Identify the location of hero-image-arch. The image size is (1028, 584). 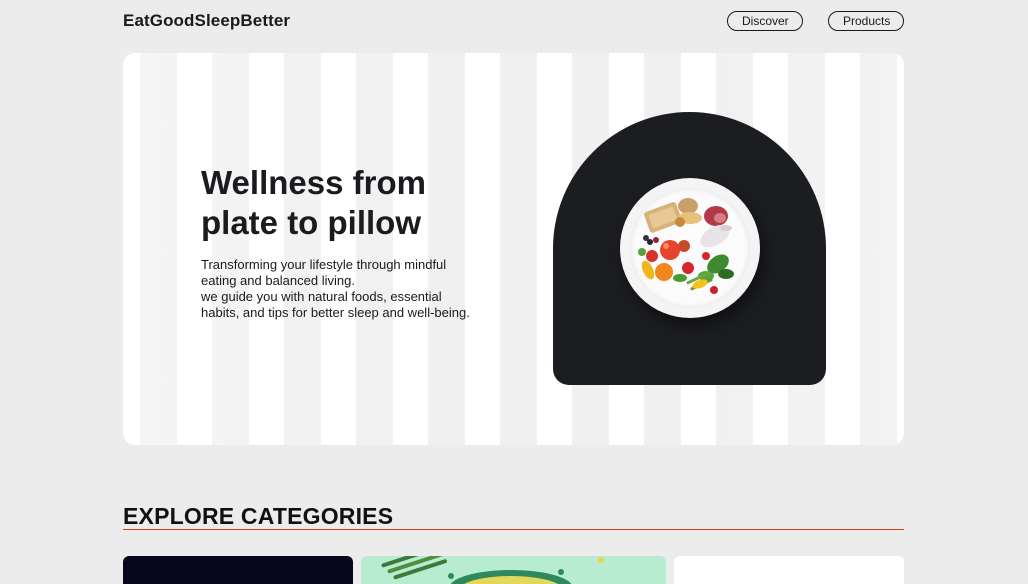
(689, 248).